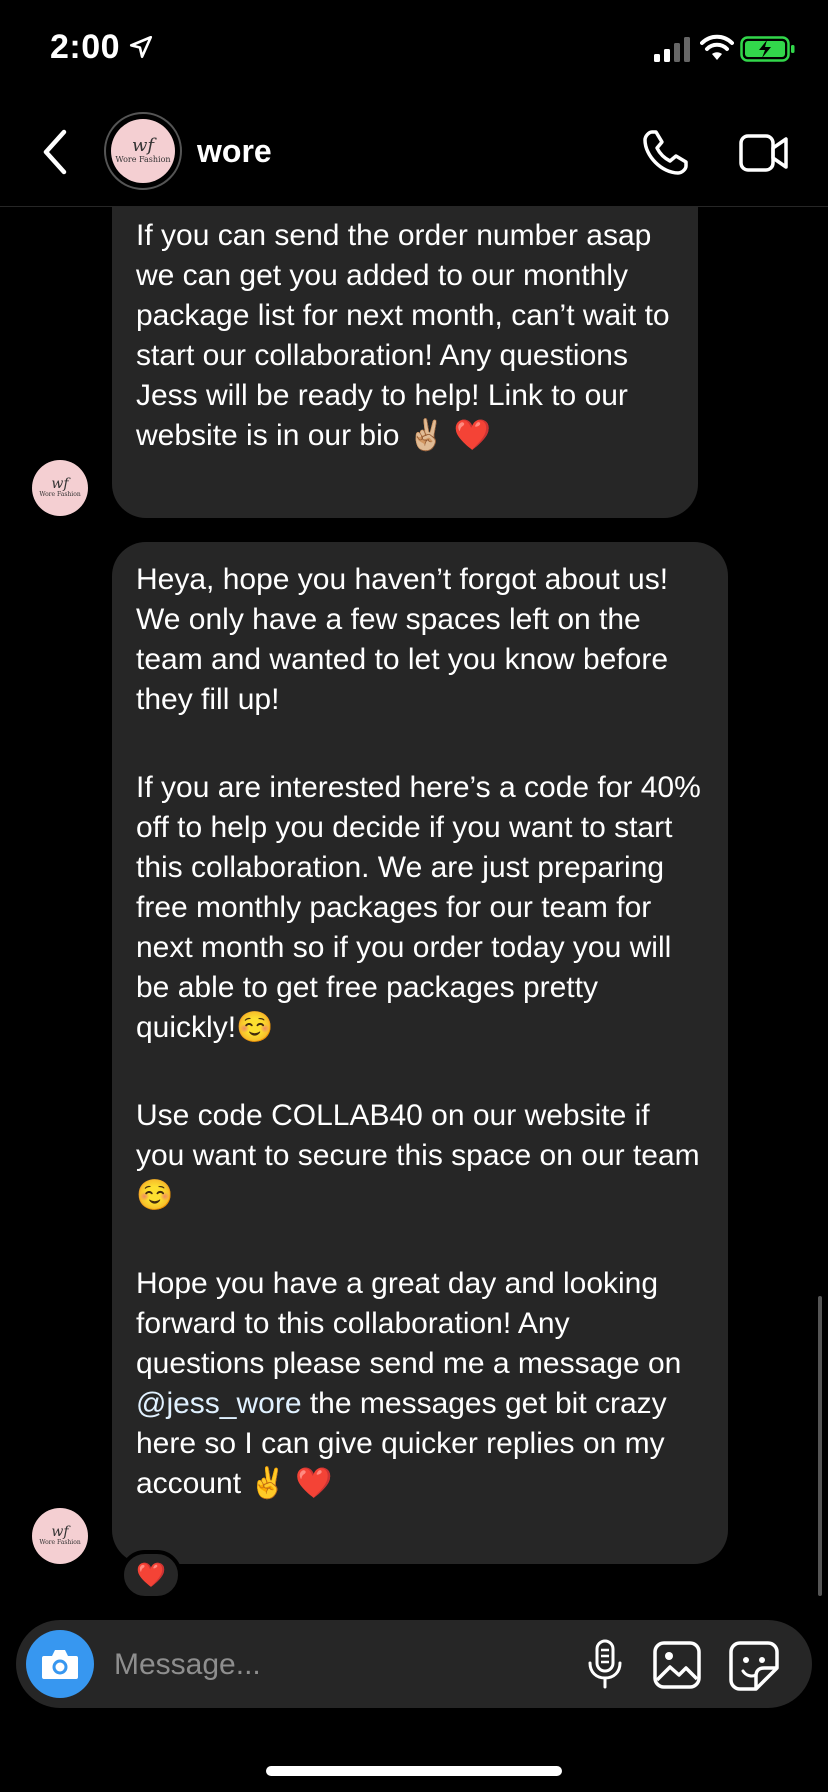 Image resolution: width=828 pixels, height=1792 pixels. What do you see at coordinates (665, 153) in the screenshot?
I see `phone-call-icon` at bounding box center [665, 153].